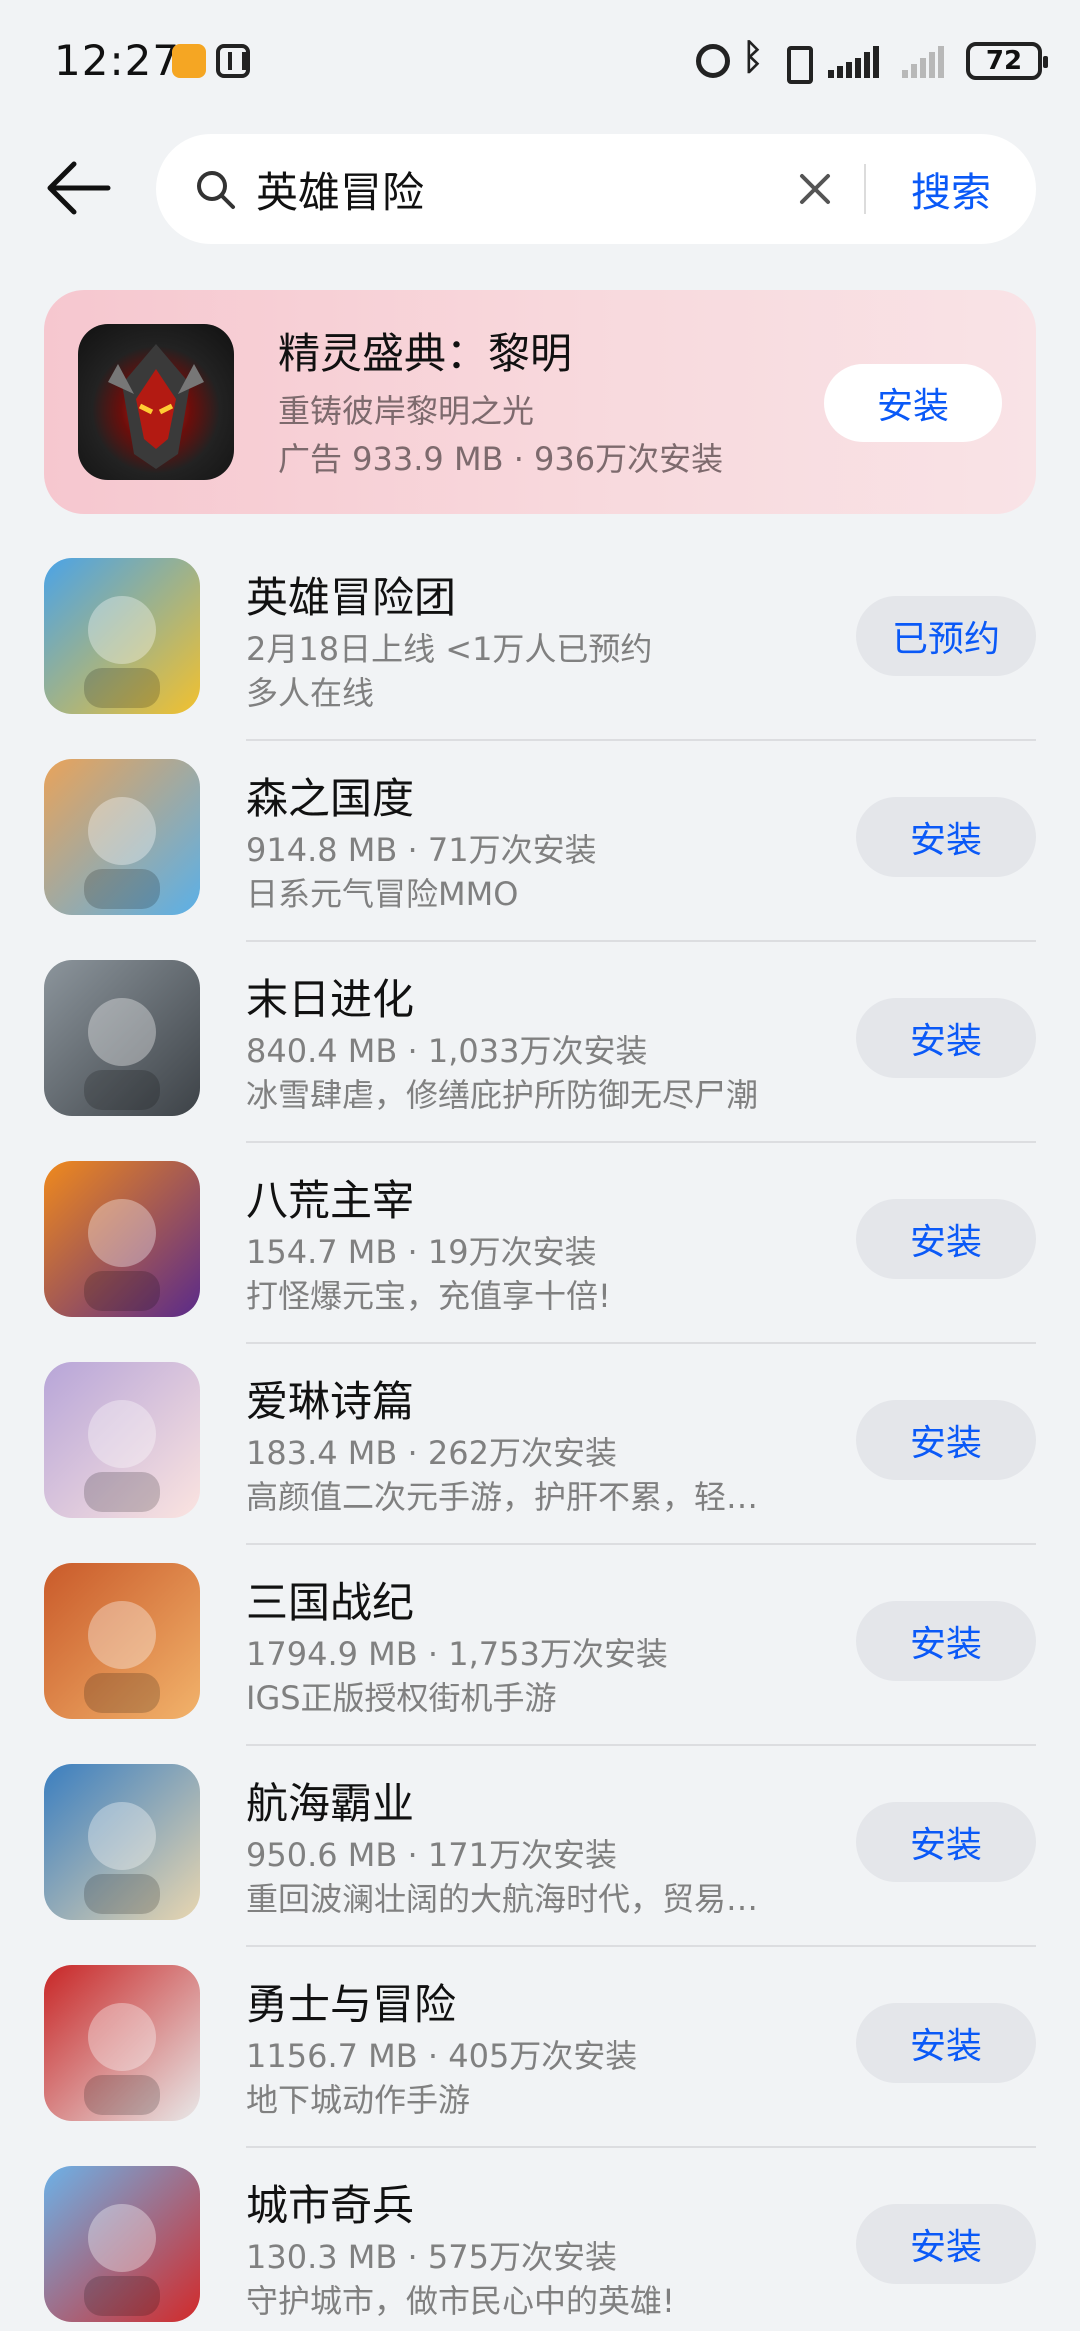 The height and width of the screenshot is (2331, 1080). I want to click on app-name: 森之国度, so click(330, 798).